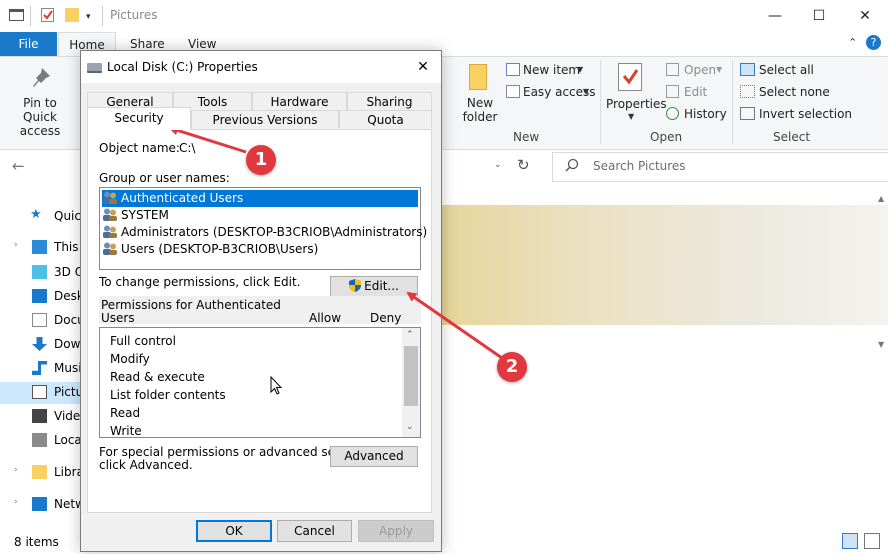 This screenshot has width=888, height=554. I want to click on group-label-open: Open, so click(666, 137).